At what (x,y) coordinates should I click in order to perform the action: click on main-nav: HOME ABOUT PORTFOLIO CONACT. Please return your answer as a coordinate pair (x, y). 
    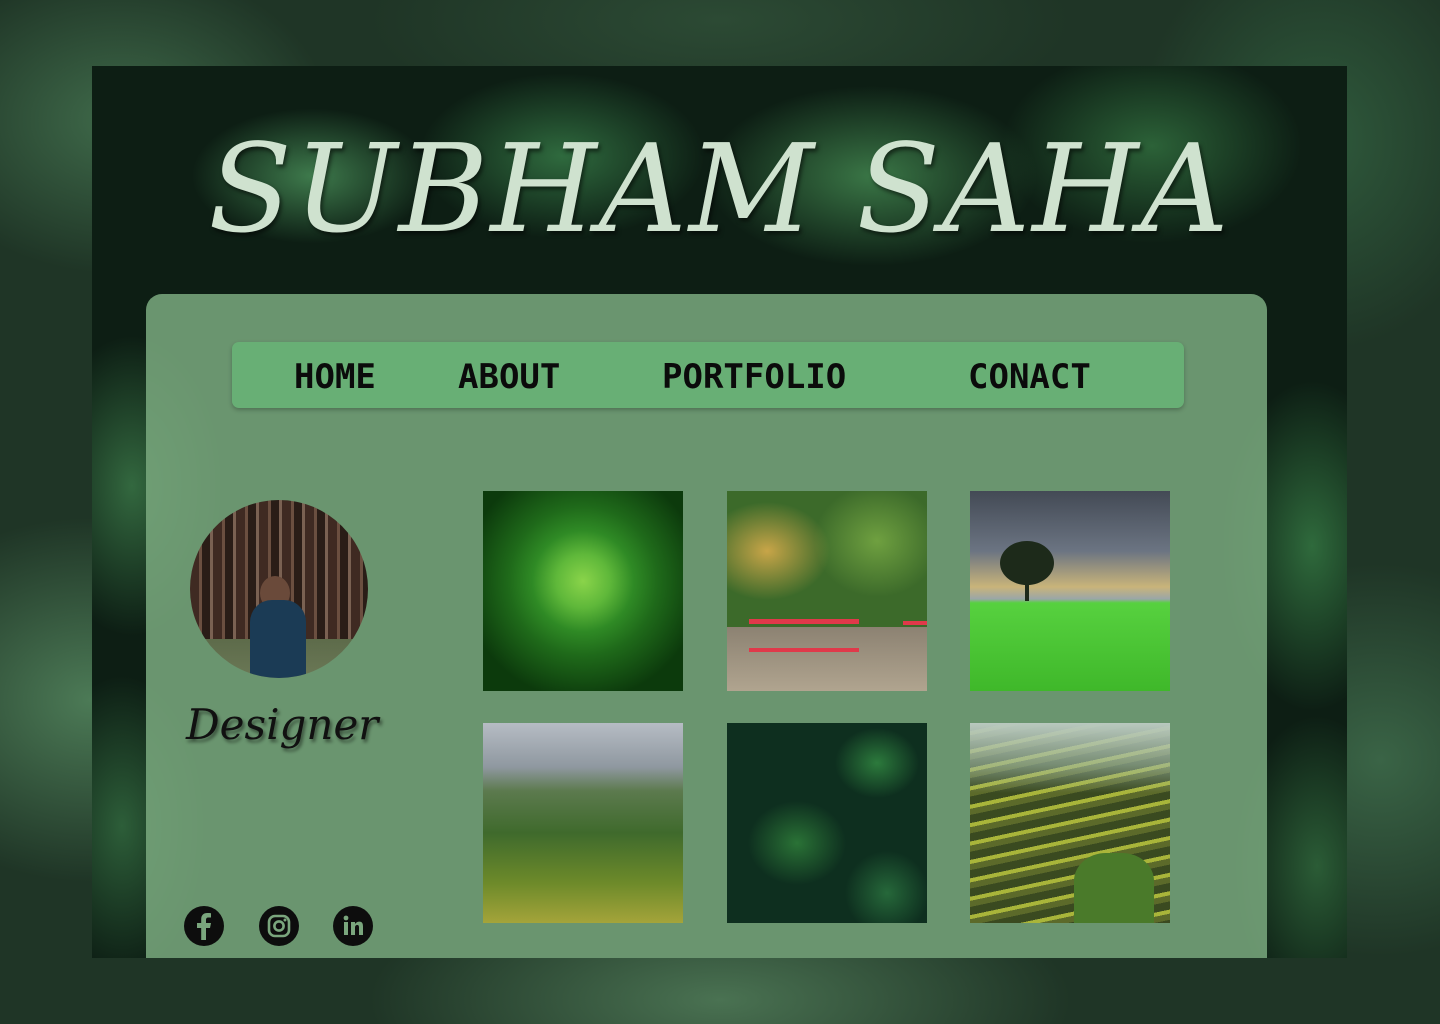
    Looking at the image, I should click on (708, 375).